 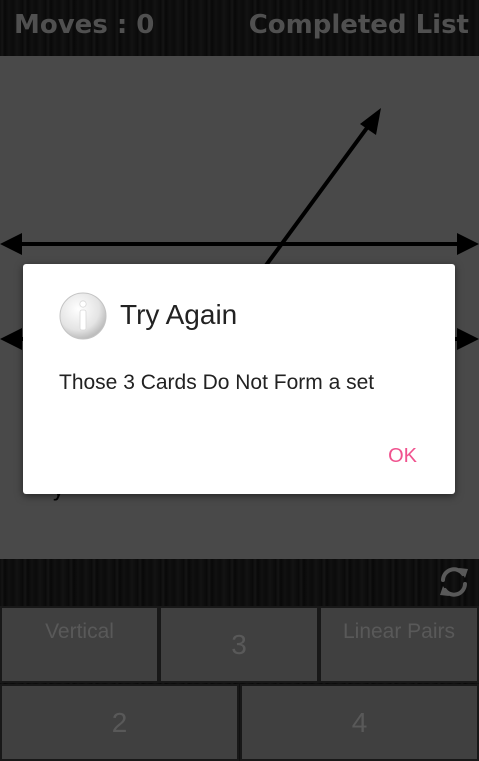 What do you see at coordinates (402, 456) in the screenshot?
I see `ok-button: OK` at bounding box center [402, 456].